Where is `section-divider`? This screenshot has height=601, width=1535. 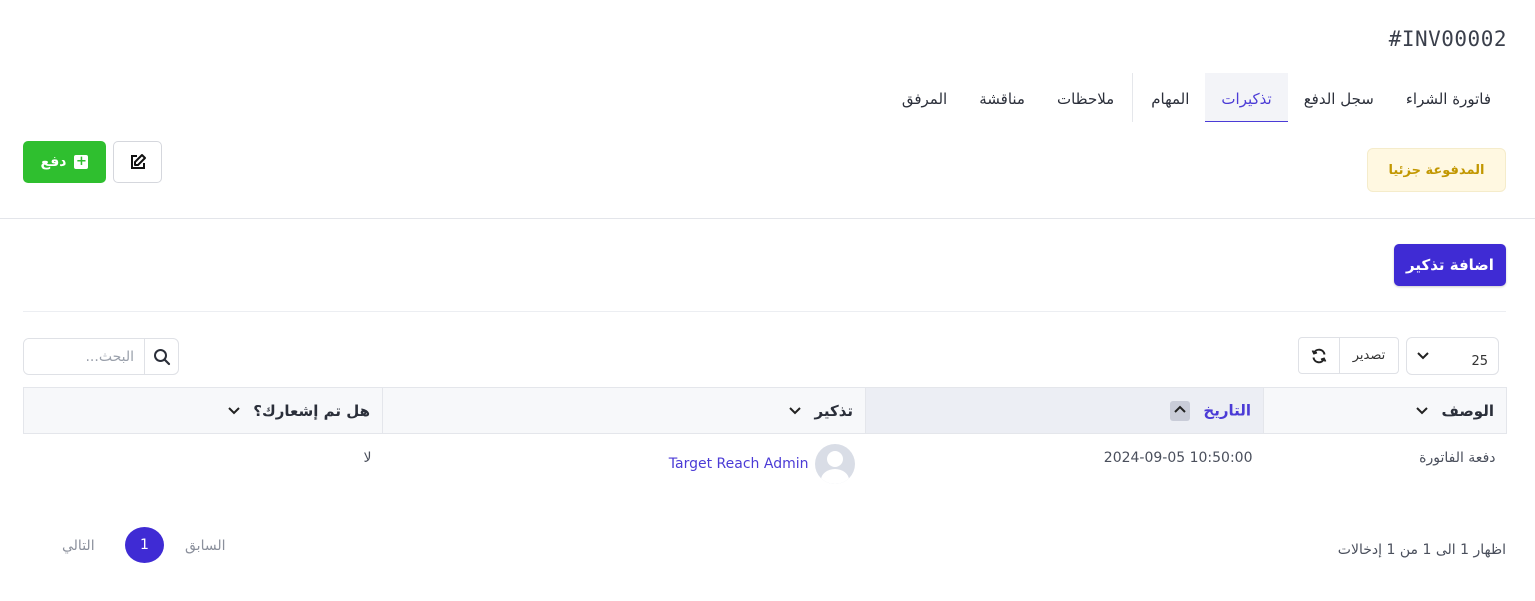
section-divider is located at coordinates (764, 311).